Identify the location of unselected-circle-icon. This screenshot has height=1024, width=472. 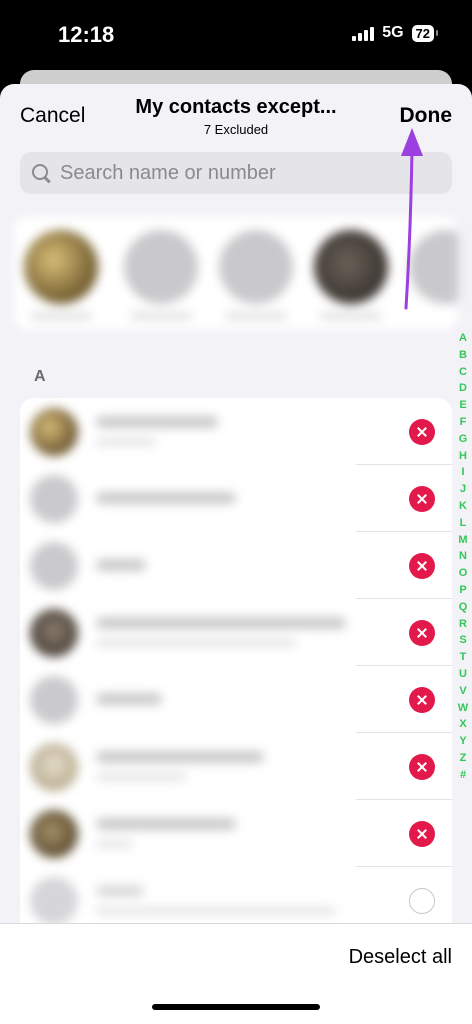
(422, 901).